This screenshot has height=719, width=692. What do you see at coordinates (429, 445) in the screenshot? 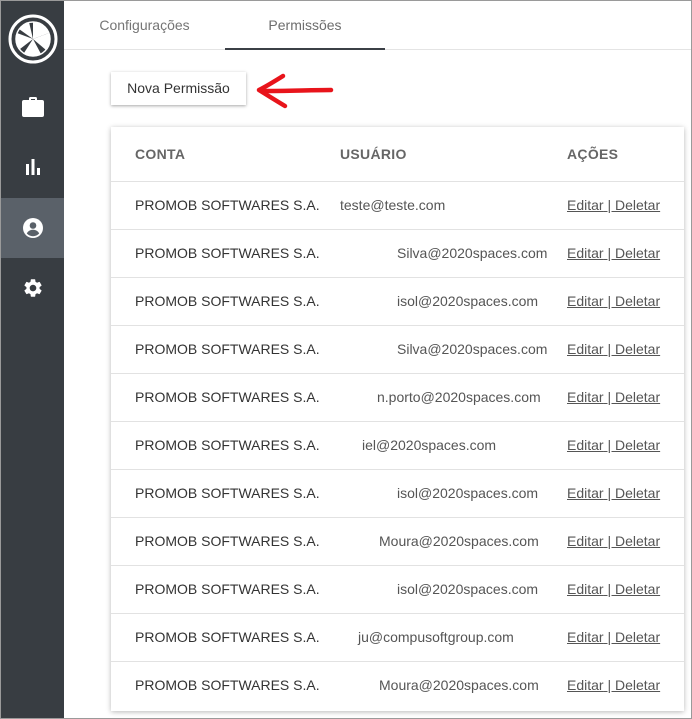
I see `cell-usuario: iel@2020spaces.com` at bounding box center [429, 445].